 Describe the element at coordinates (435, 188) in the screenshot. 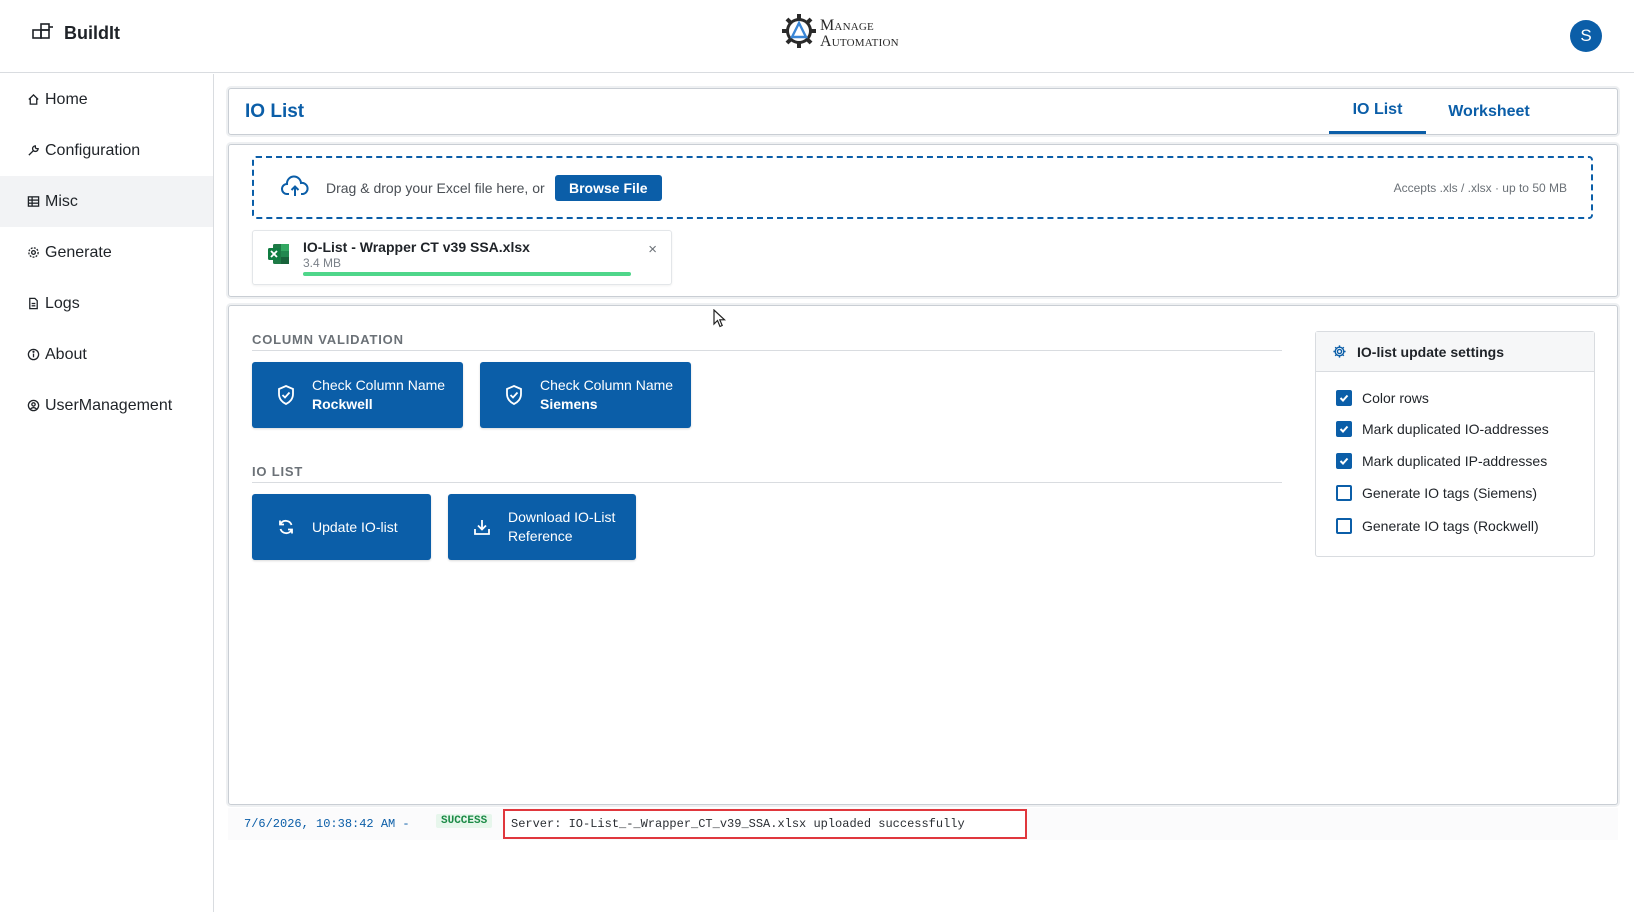

I see `dropzone-text: Drag & drop your Excel file here, or` at that location.